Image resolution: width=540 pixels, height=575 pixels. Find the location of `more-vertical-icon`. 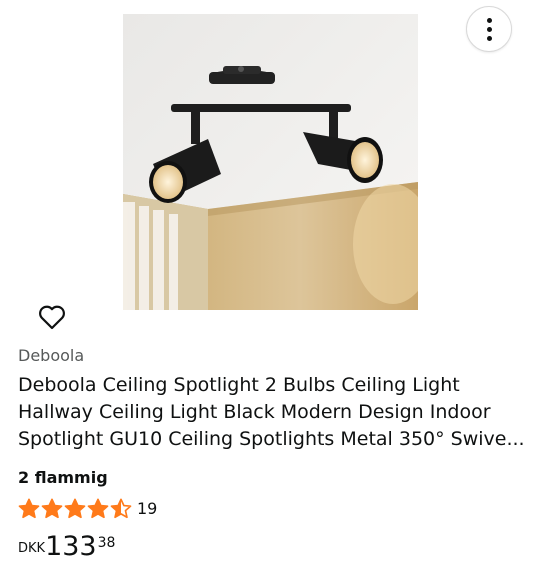

more-vertical-icon is located at coordinates (489, 29).